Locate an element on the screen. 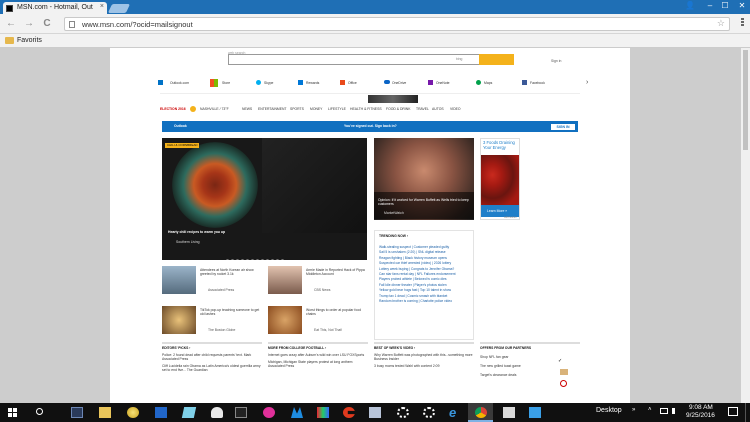  back-button: ← is located at coordinates (11, 24).